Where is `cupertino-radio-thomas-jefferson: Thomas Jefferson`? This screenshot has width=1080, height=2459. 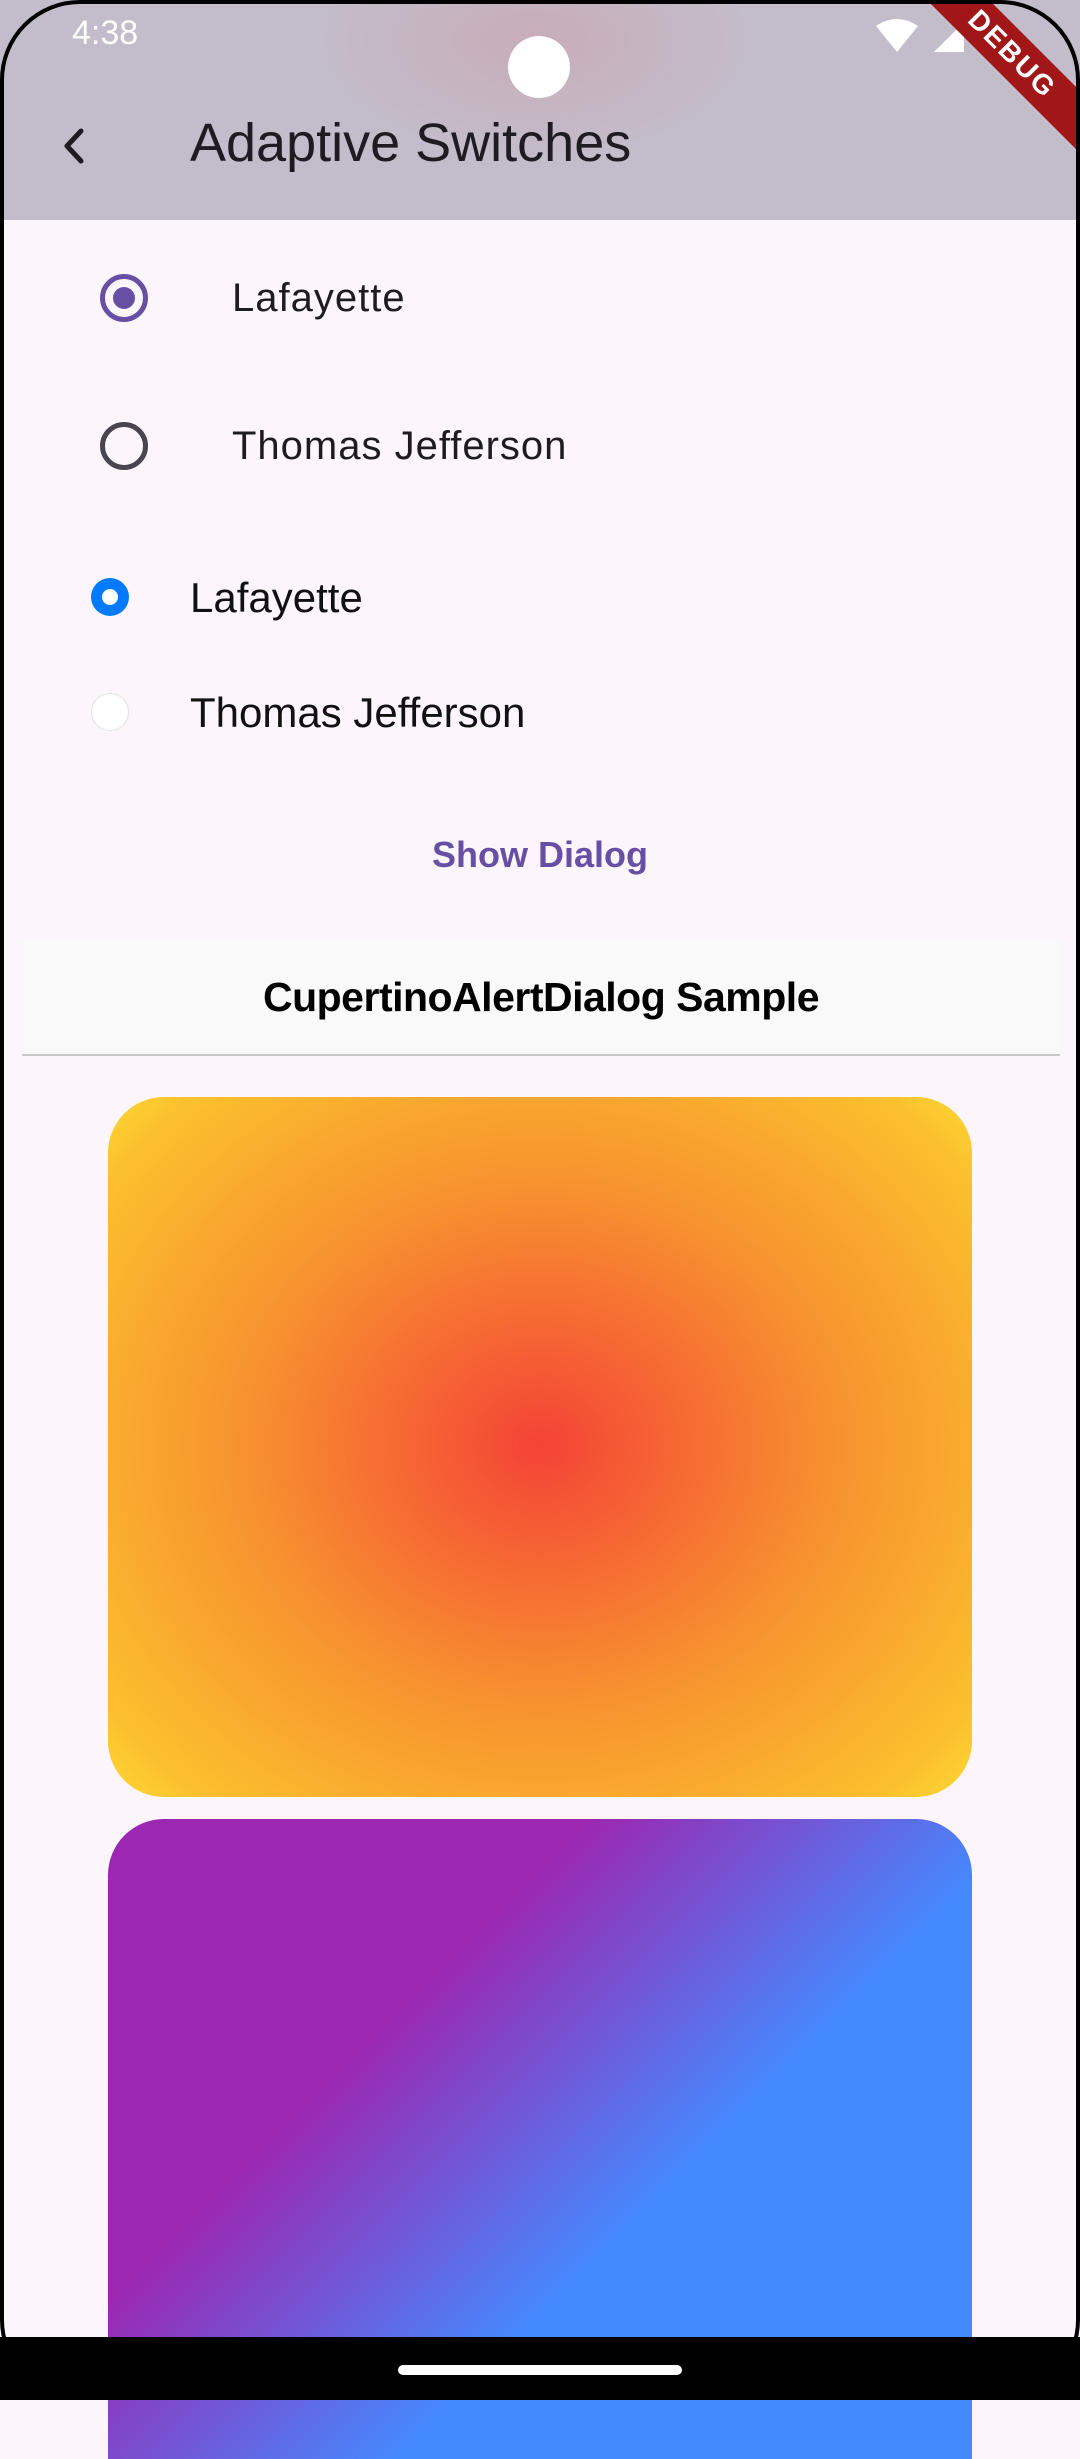 cupertino-radio-thomas-jefferson: Thomas Jefferson is located at coordinates (540, 713).